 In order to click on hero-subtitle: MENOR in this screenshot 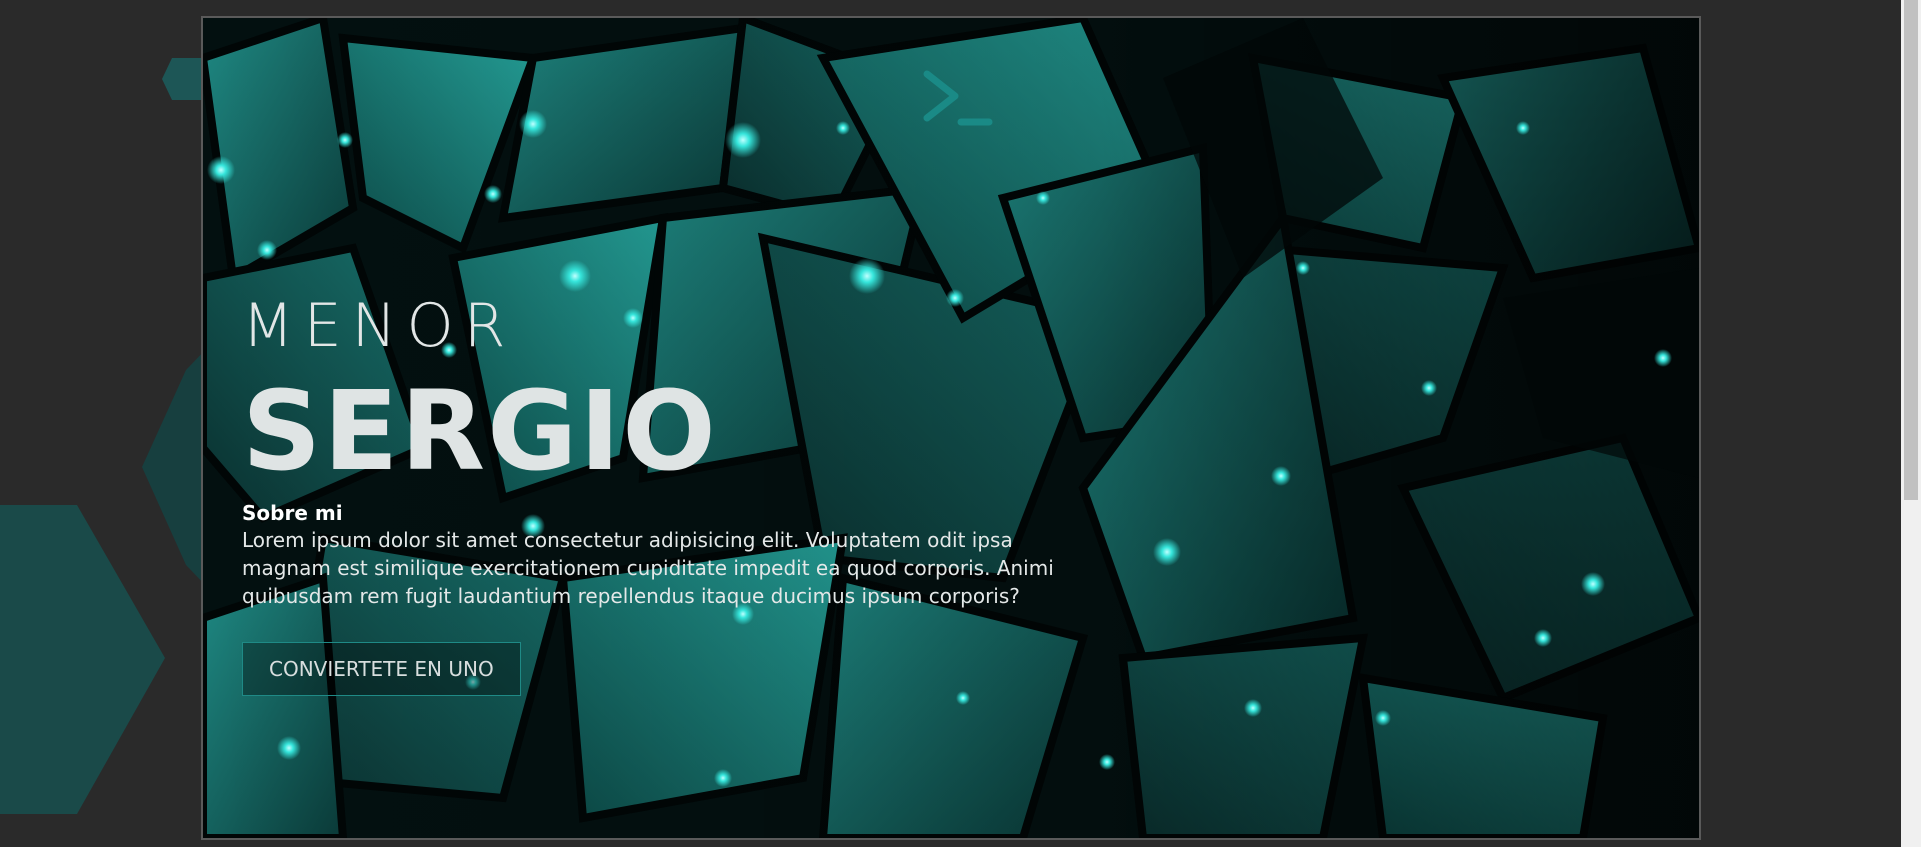, I will do `click(379, 326)`.